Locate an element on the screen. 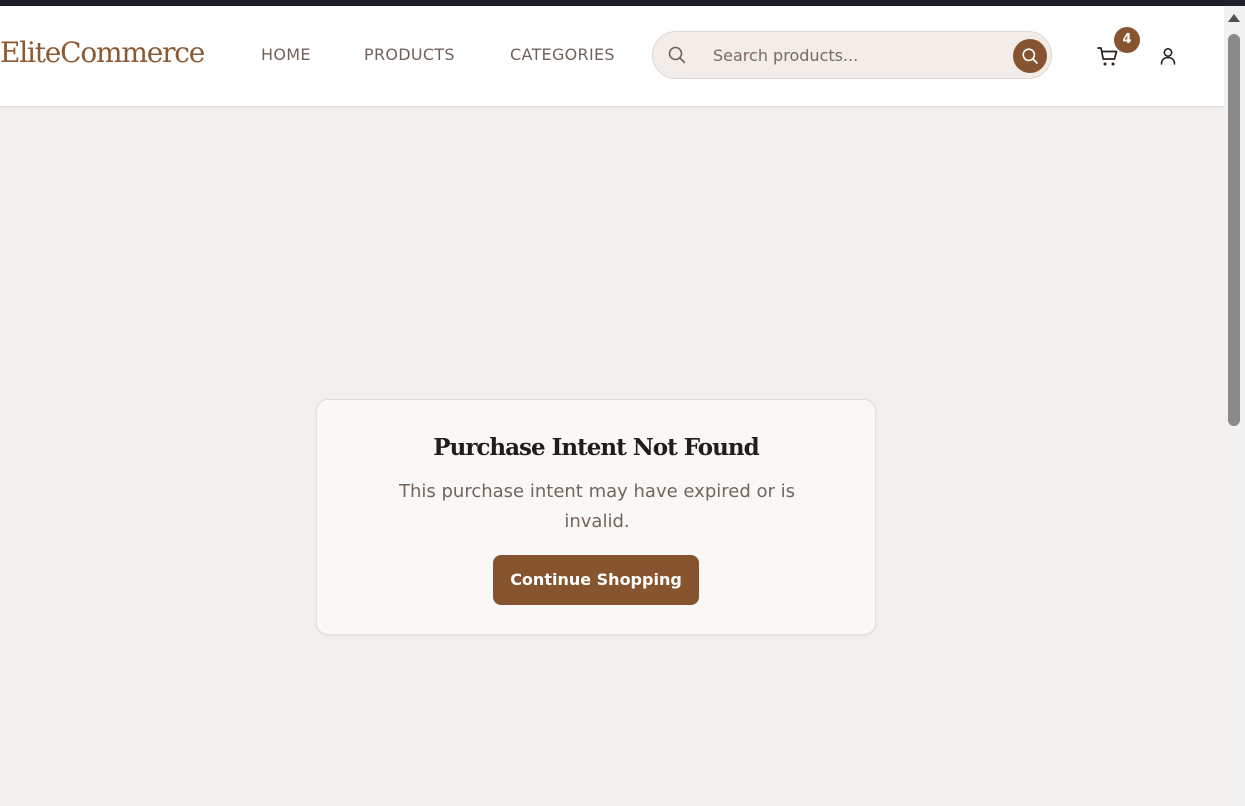 The height and width of the screenshot is (806, 1245). user-icon is located at coordinates (1168, 56).